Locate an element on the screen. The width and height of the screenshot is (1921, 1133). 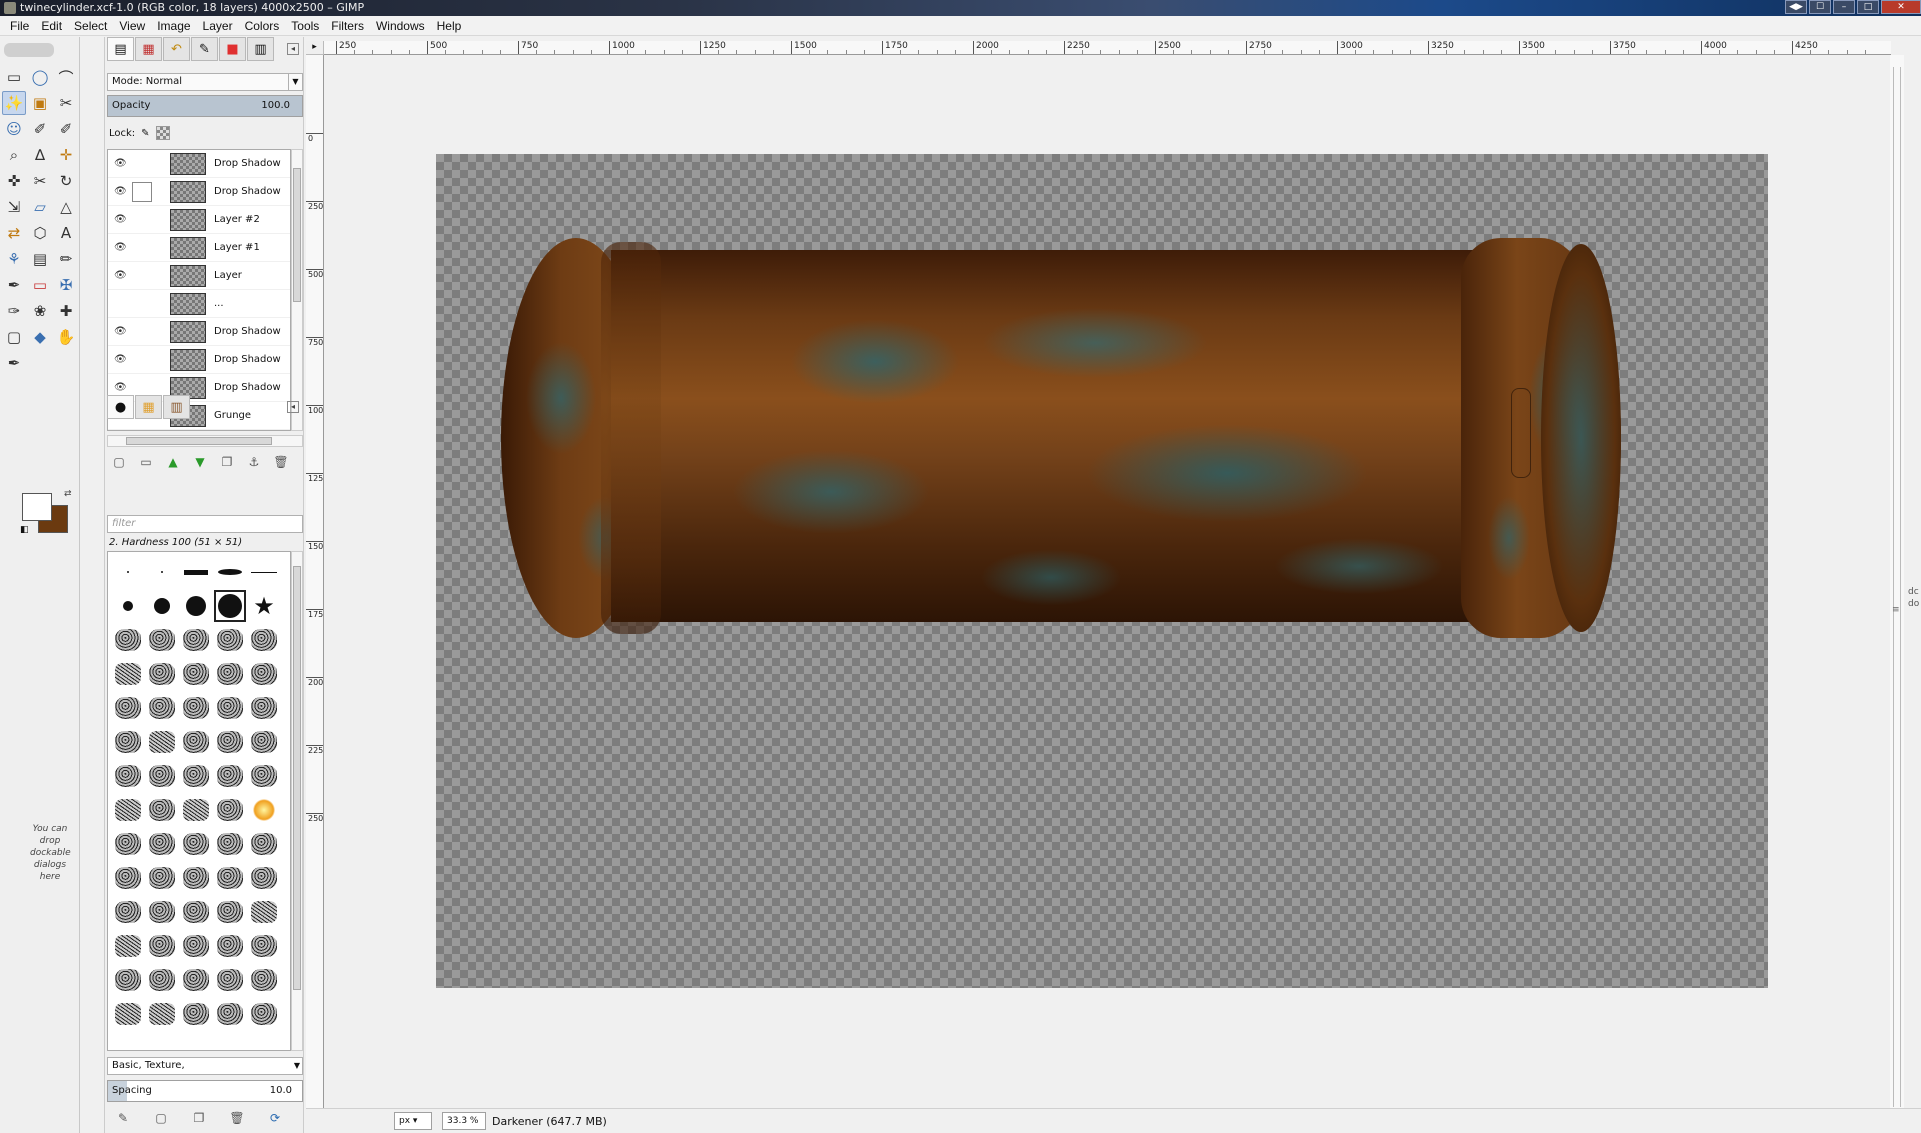
perspective-clone-icon: ▢ is located at coordinates (14, 337).